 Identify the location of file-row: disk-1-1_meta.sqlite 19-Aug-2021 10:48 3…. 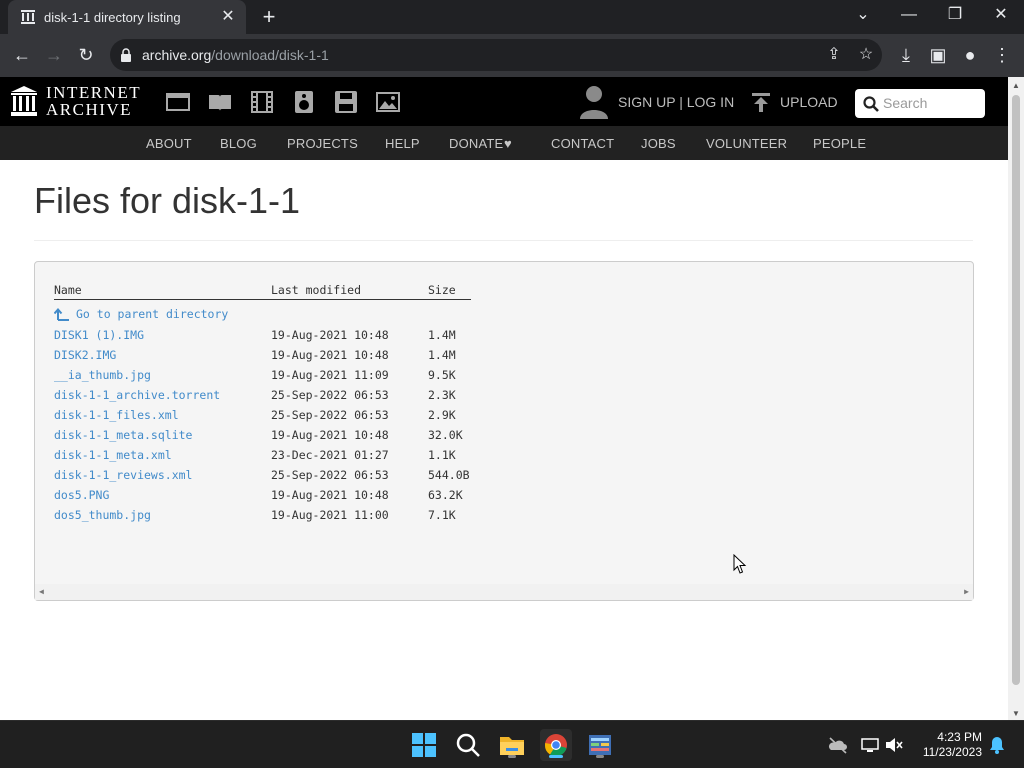
(504, 438).